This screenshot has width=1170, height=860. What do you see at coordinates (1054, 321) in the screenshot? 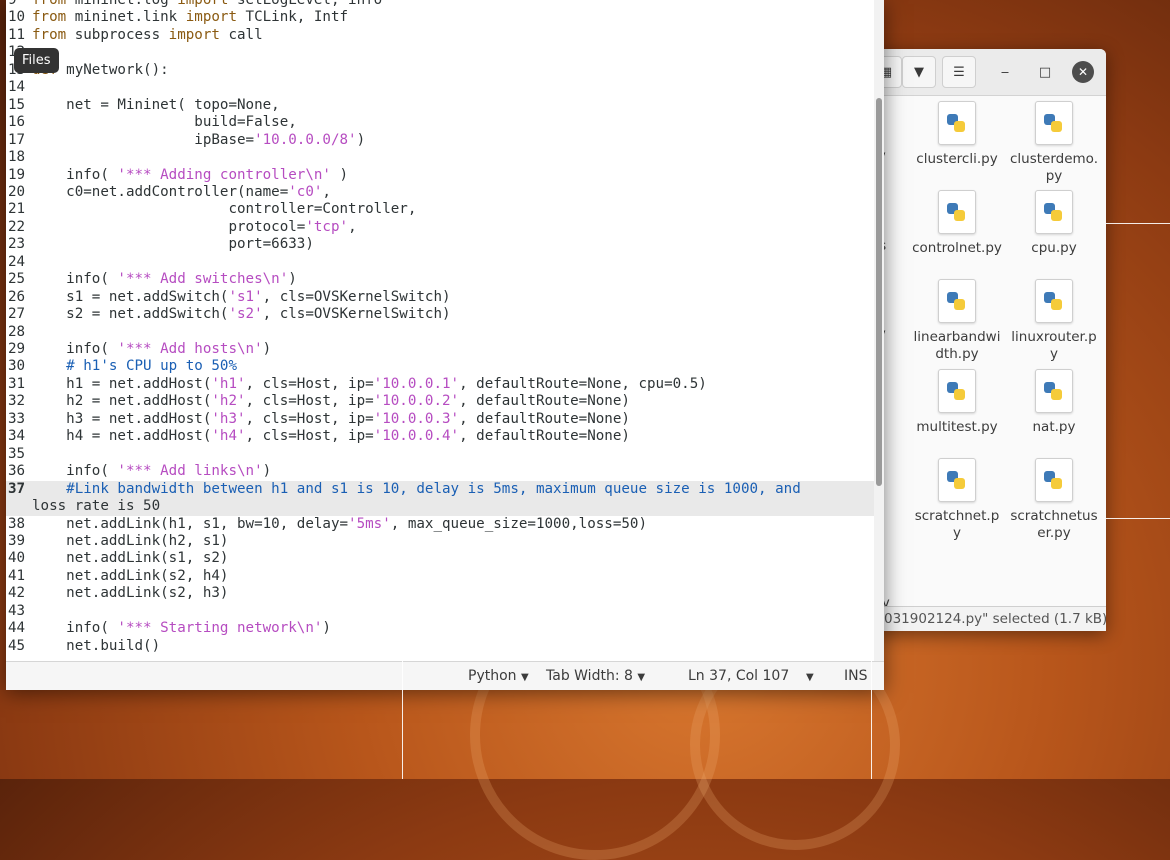
I see `file-item: linuxrouter.py` at bounding box center [1054, 321].